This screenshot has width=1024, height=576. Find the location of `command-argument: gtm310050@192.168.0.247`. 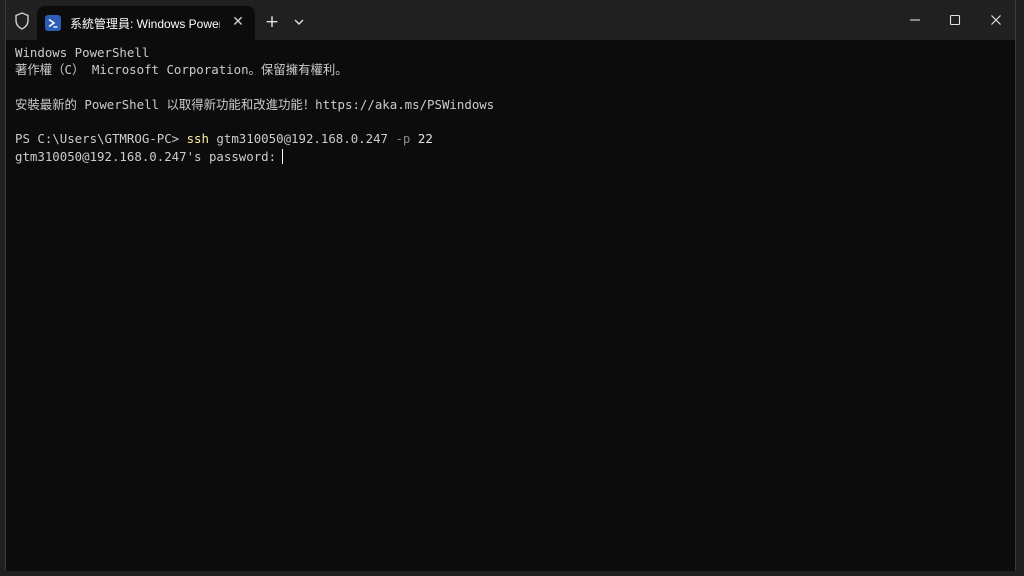

command-argument: gtm310050@192.168.0.247 is located at coordinates (298, 139).